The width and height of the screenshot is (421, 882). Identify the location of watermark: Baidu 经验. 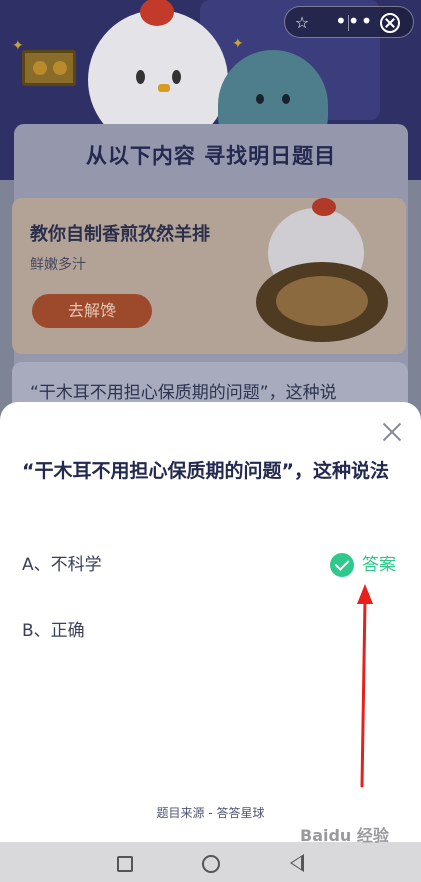
(344, 835).